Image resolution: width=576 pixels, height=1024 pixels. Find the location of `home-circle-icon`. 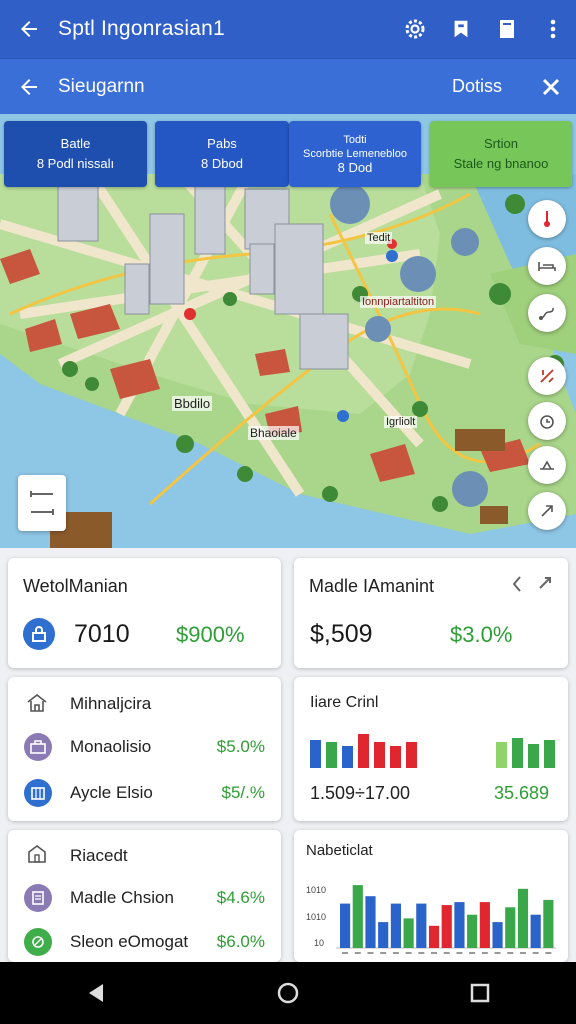

home-circle-icon is located at coordinates (288, 993).